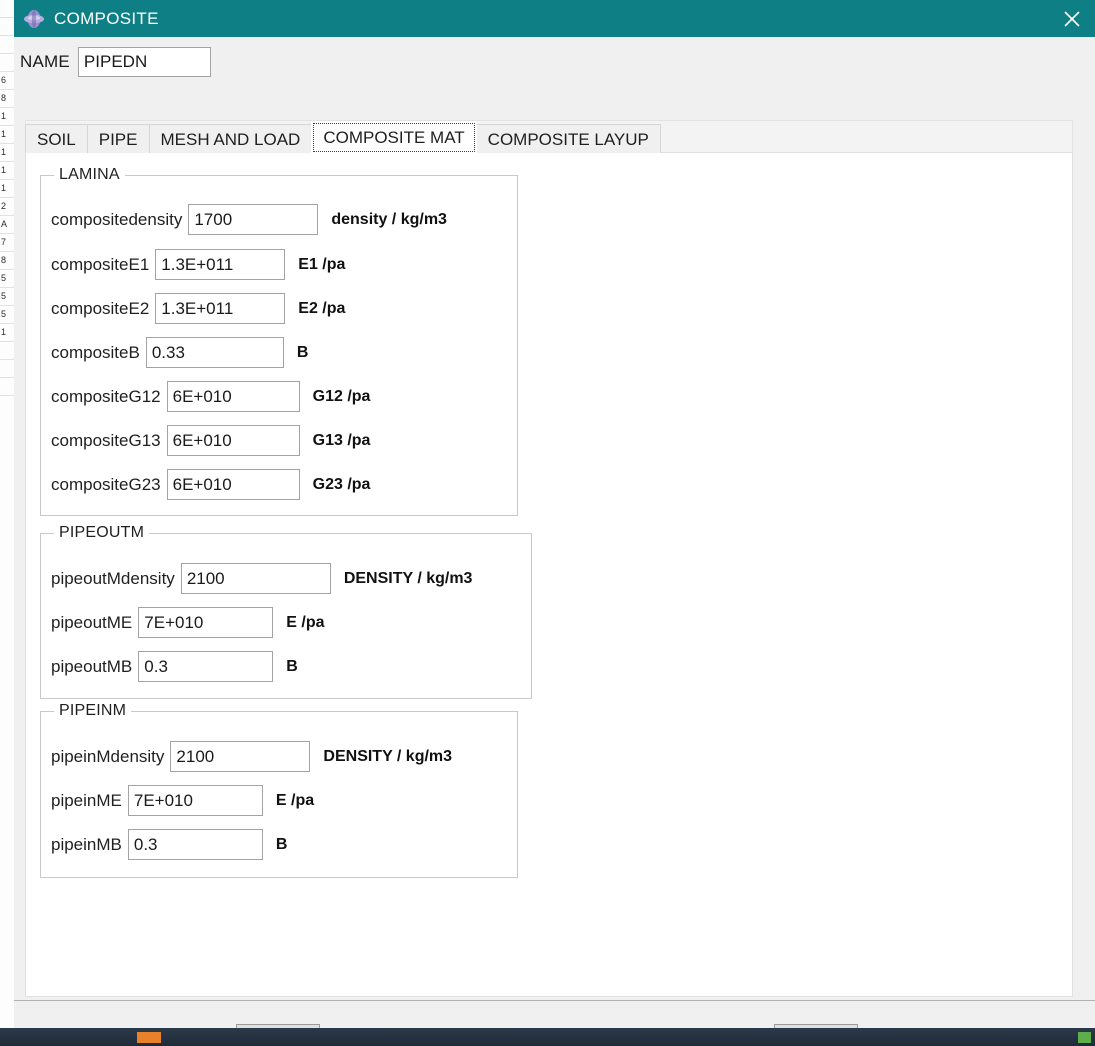 This screenshot has width=1095, height=1046. What do you see at coordinates (149, 1037) in the screenshot?
I see `taskbar-item-orange` at bounding box center [149, 1037].